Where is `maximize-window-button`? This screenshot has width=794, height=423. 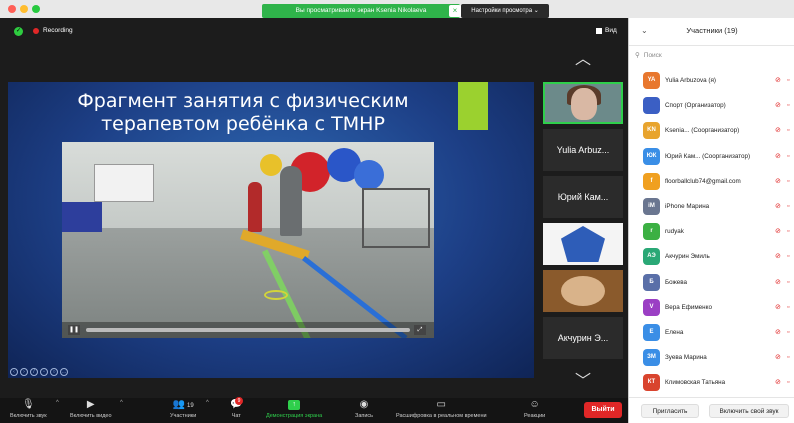 maximize-window-button is located at coordinates (36, 9).